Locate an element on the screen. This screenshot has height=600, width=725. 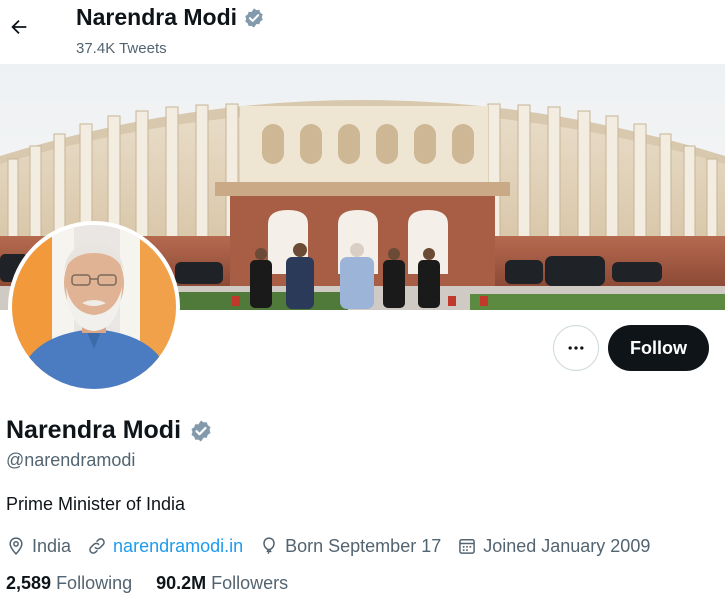
following-link: 2,589 Following is located at coordinates (69, 583).